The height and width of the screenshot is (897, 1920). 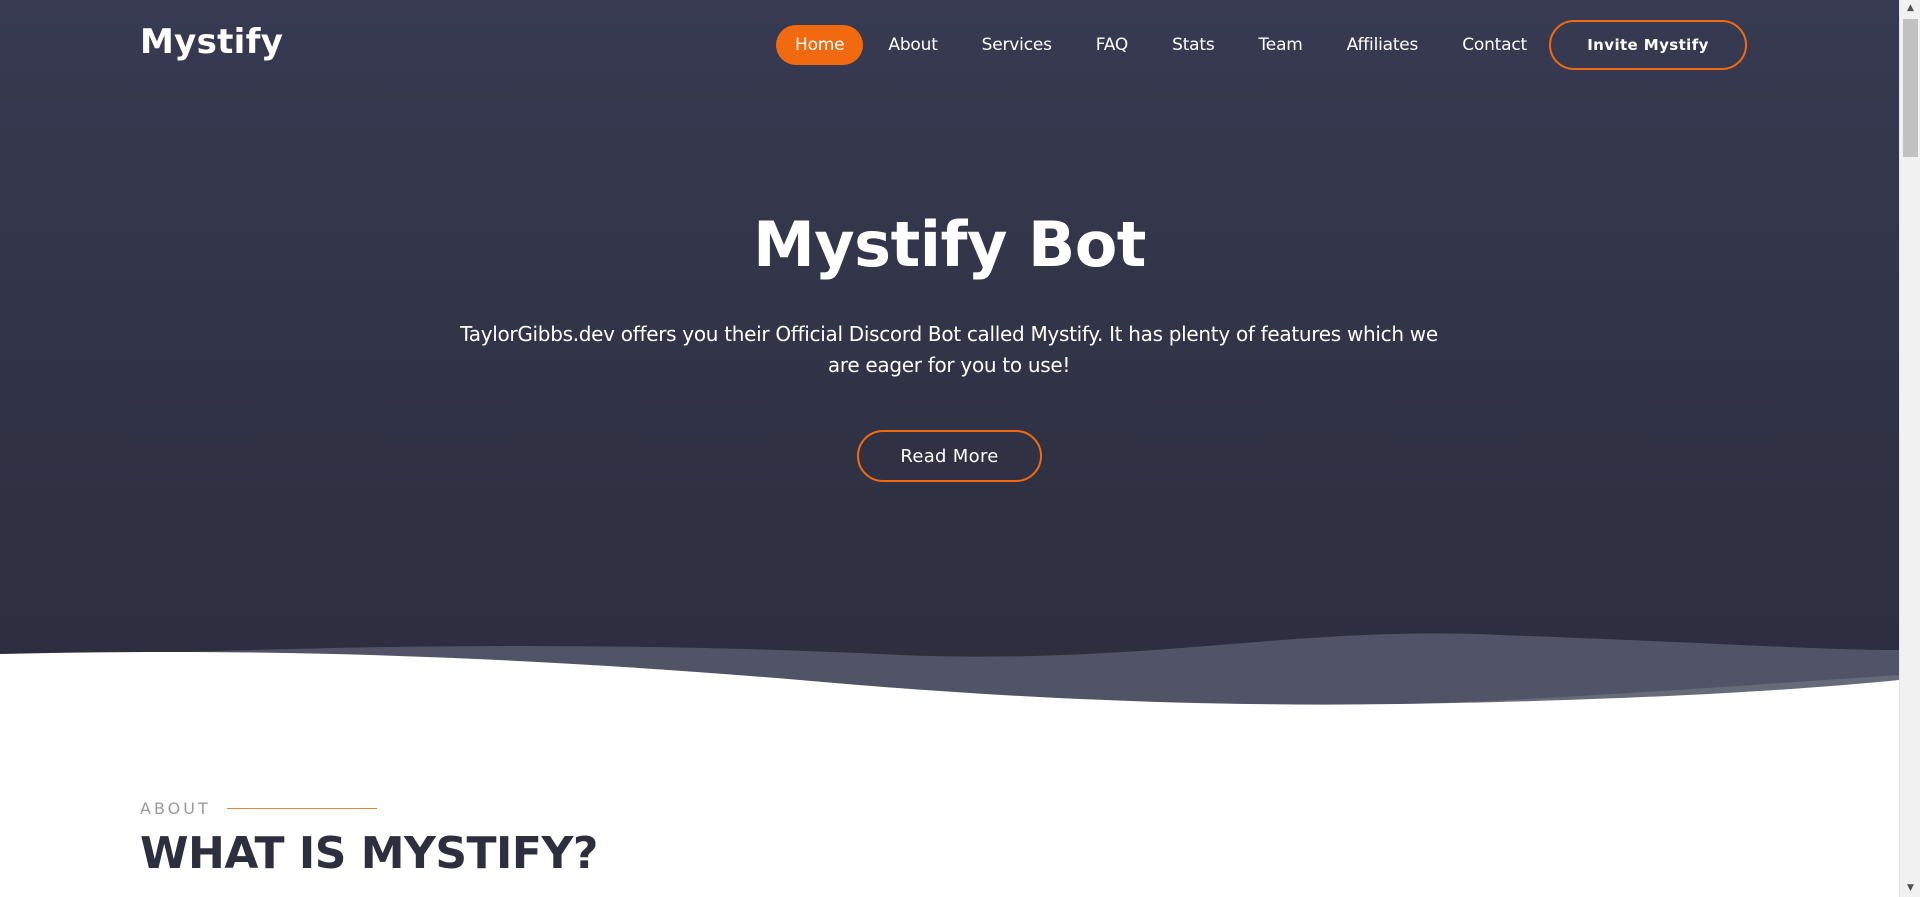 What do you see at coordinates (949, 244) in the screenshot?
I see `hero-title: Mystify Bot` at bounding box center [949, 244].